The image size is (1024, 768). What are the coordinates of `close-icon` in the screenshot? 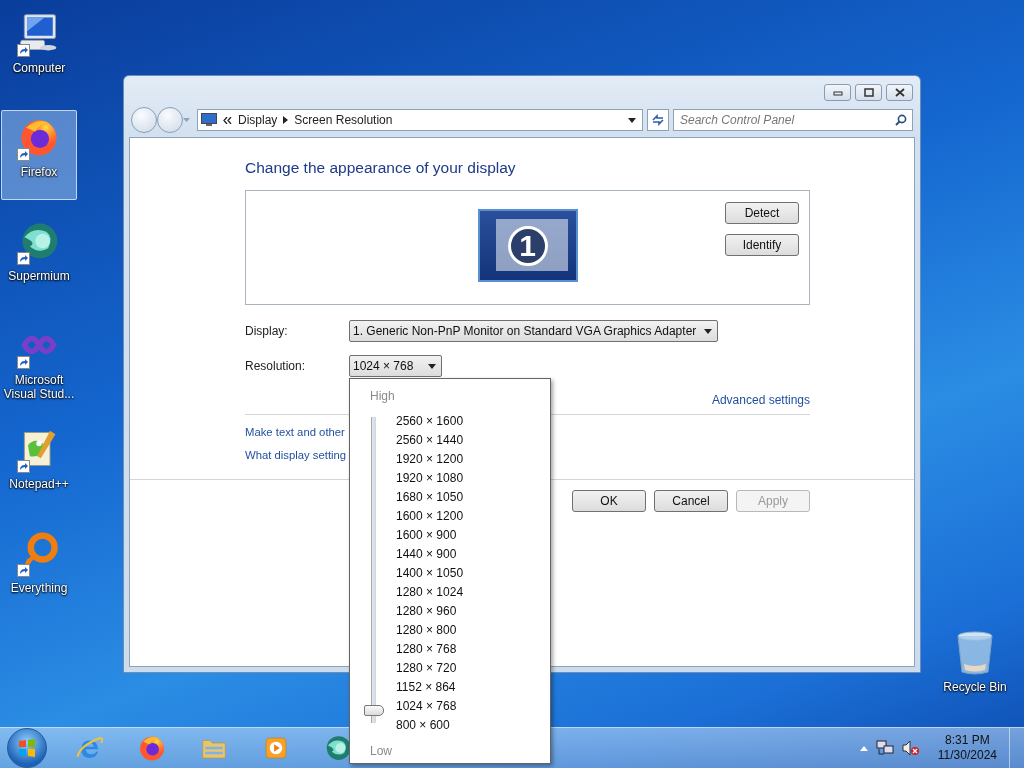 It's located at (899, 92).